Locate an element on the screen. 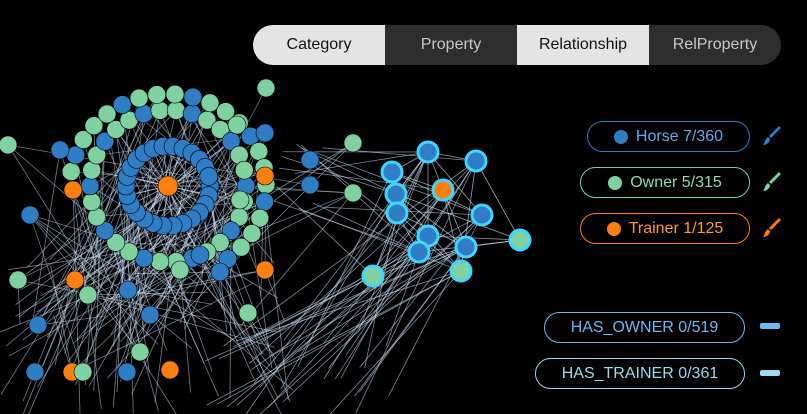  legend-has-trainer: HAS_TRAINER 0/361 is located at coordinates (640, 373).